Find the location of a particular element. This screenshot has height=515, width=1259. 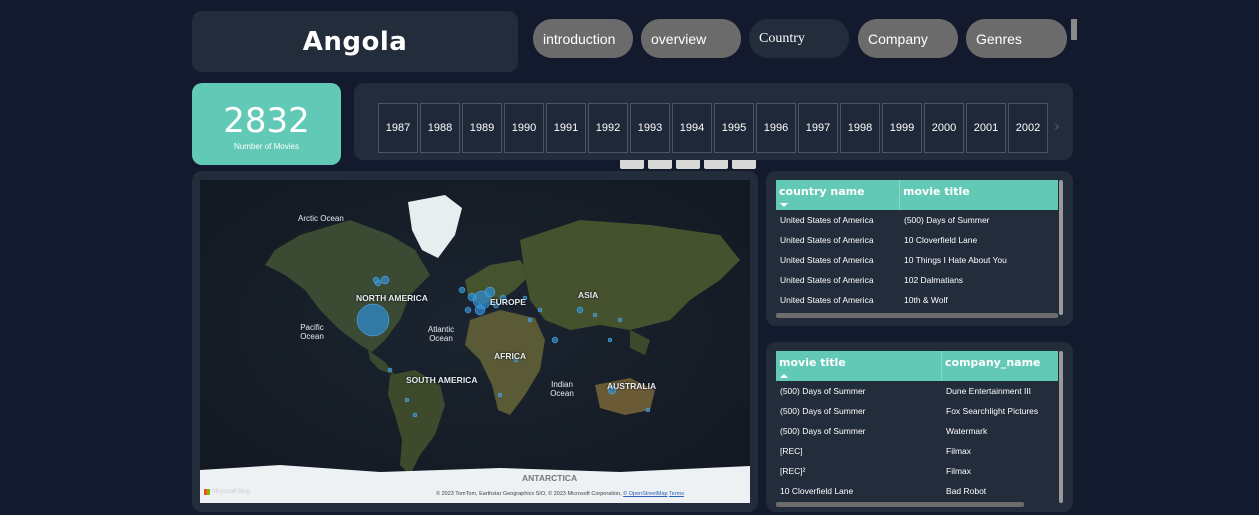

nav-label: Genres is located at coordinates (999, 38).